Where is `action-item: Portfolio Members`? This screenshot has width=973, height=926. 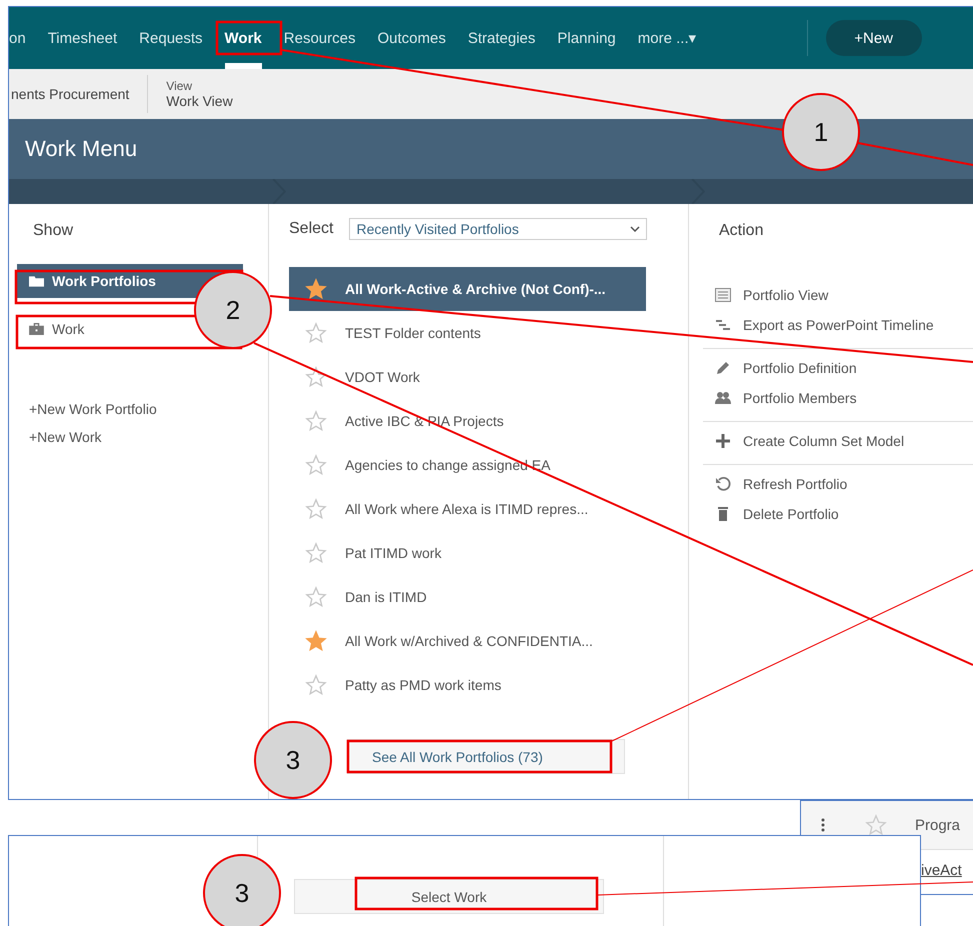
action-item: Portfolio Members is located at coordinates (838, 398).